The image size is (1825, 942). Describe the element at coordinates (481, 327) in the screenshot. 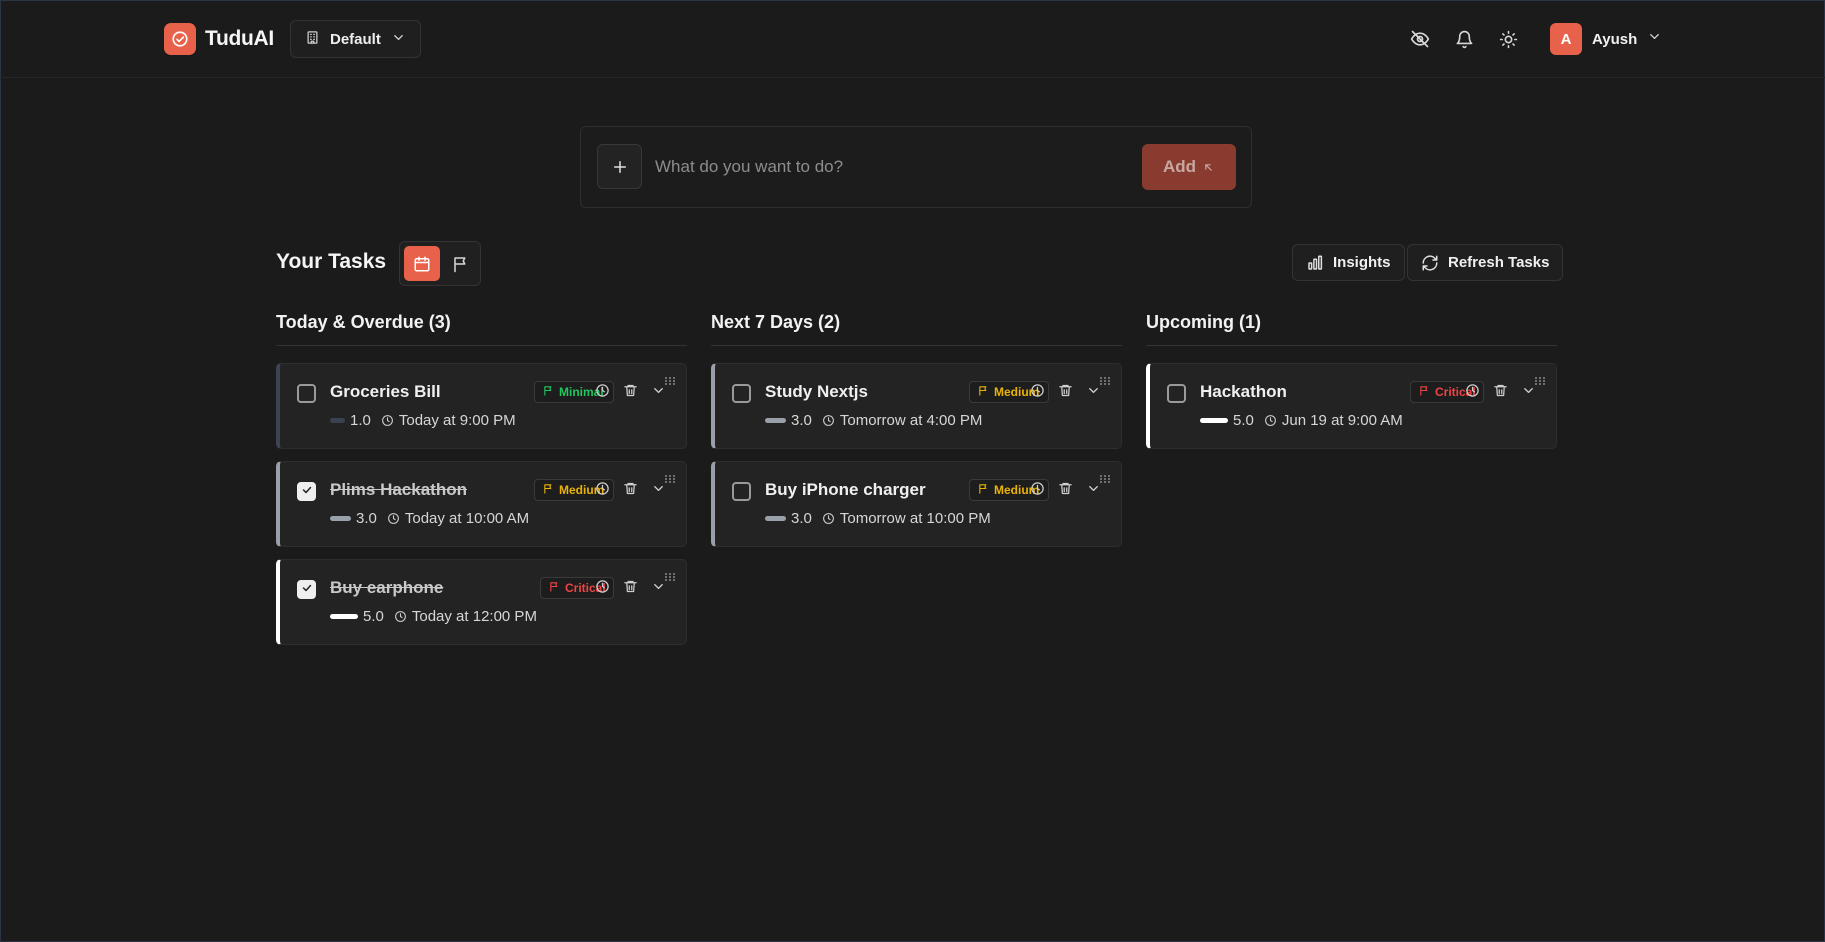

I see `column-title: Today & Overdue (3)` at that location.